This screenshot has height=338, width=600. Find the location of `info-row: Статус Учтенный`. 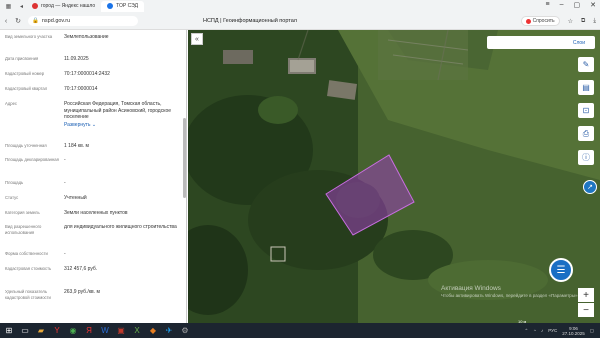

info-row: Статус Учтенный is located at coordinates (93, 198).